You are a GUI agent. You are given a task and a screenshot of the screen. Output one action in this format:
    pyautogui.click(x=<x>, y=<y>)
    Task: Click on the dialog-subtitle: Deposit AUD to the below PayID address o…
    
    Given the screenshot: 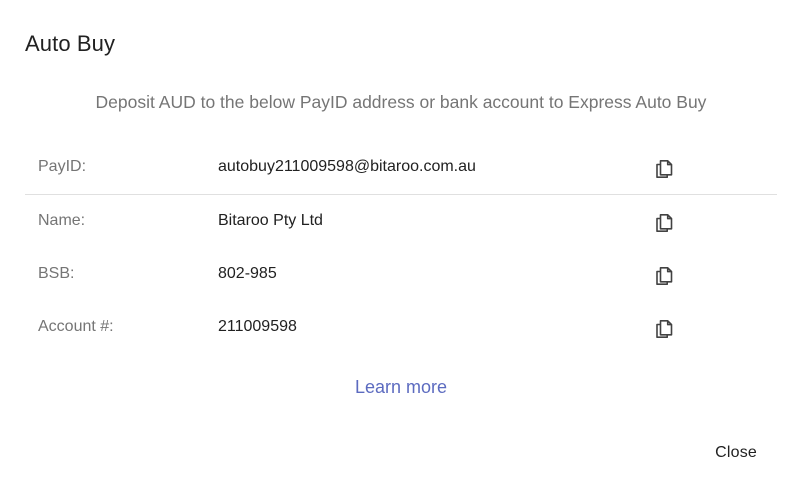 What is the action you would take?
    pyautogui.click(x=401, y=102)
    